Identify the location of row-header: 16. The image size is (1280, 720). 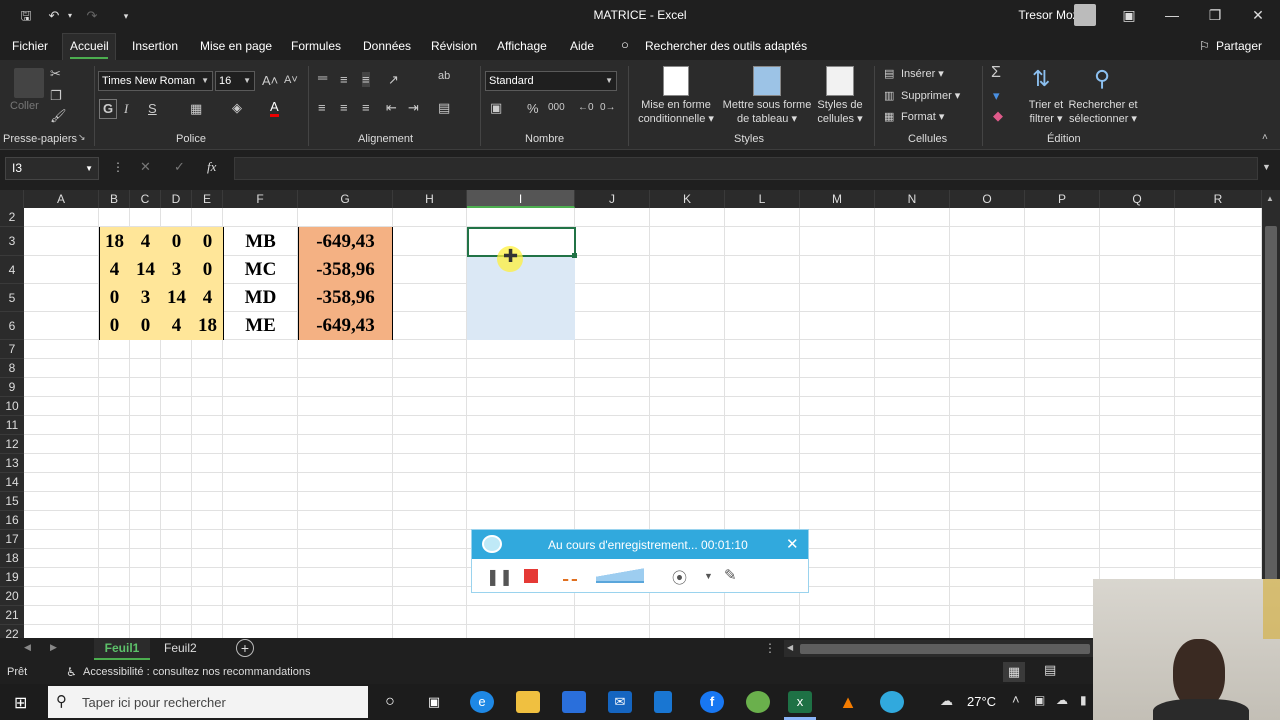
(12, 520).